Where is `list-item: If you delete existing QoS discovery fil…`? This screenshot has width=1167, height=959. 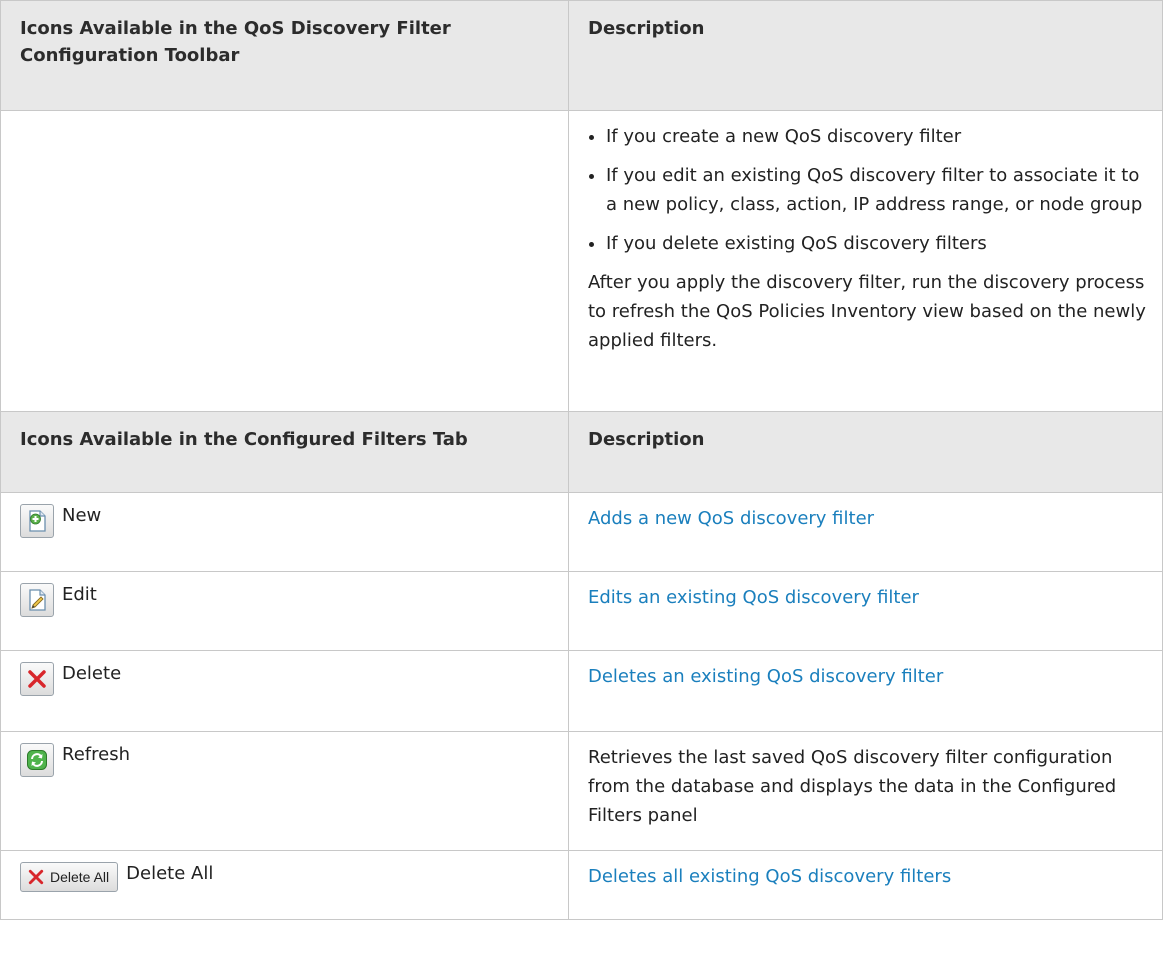 list-item: If you delete existing QoS discovery fil… is located at coordinates (869, 243).